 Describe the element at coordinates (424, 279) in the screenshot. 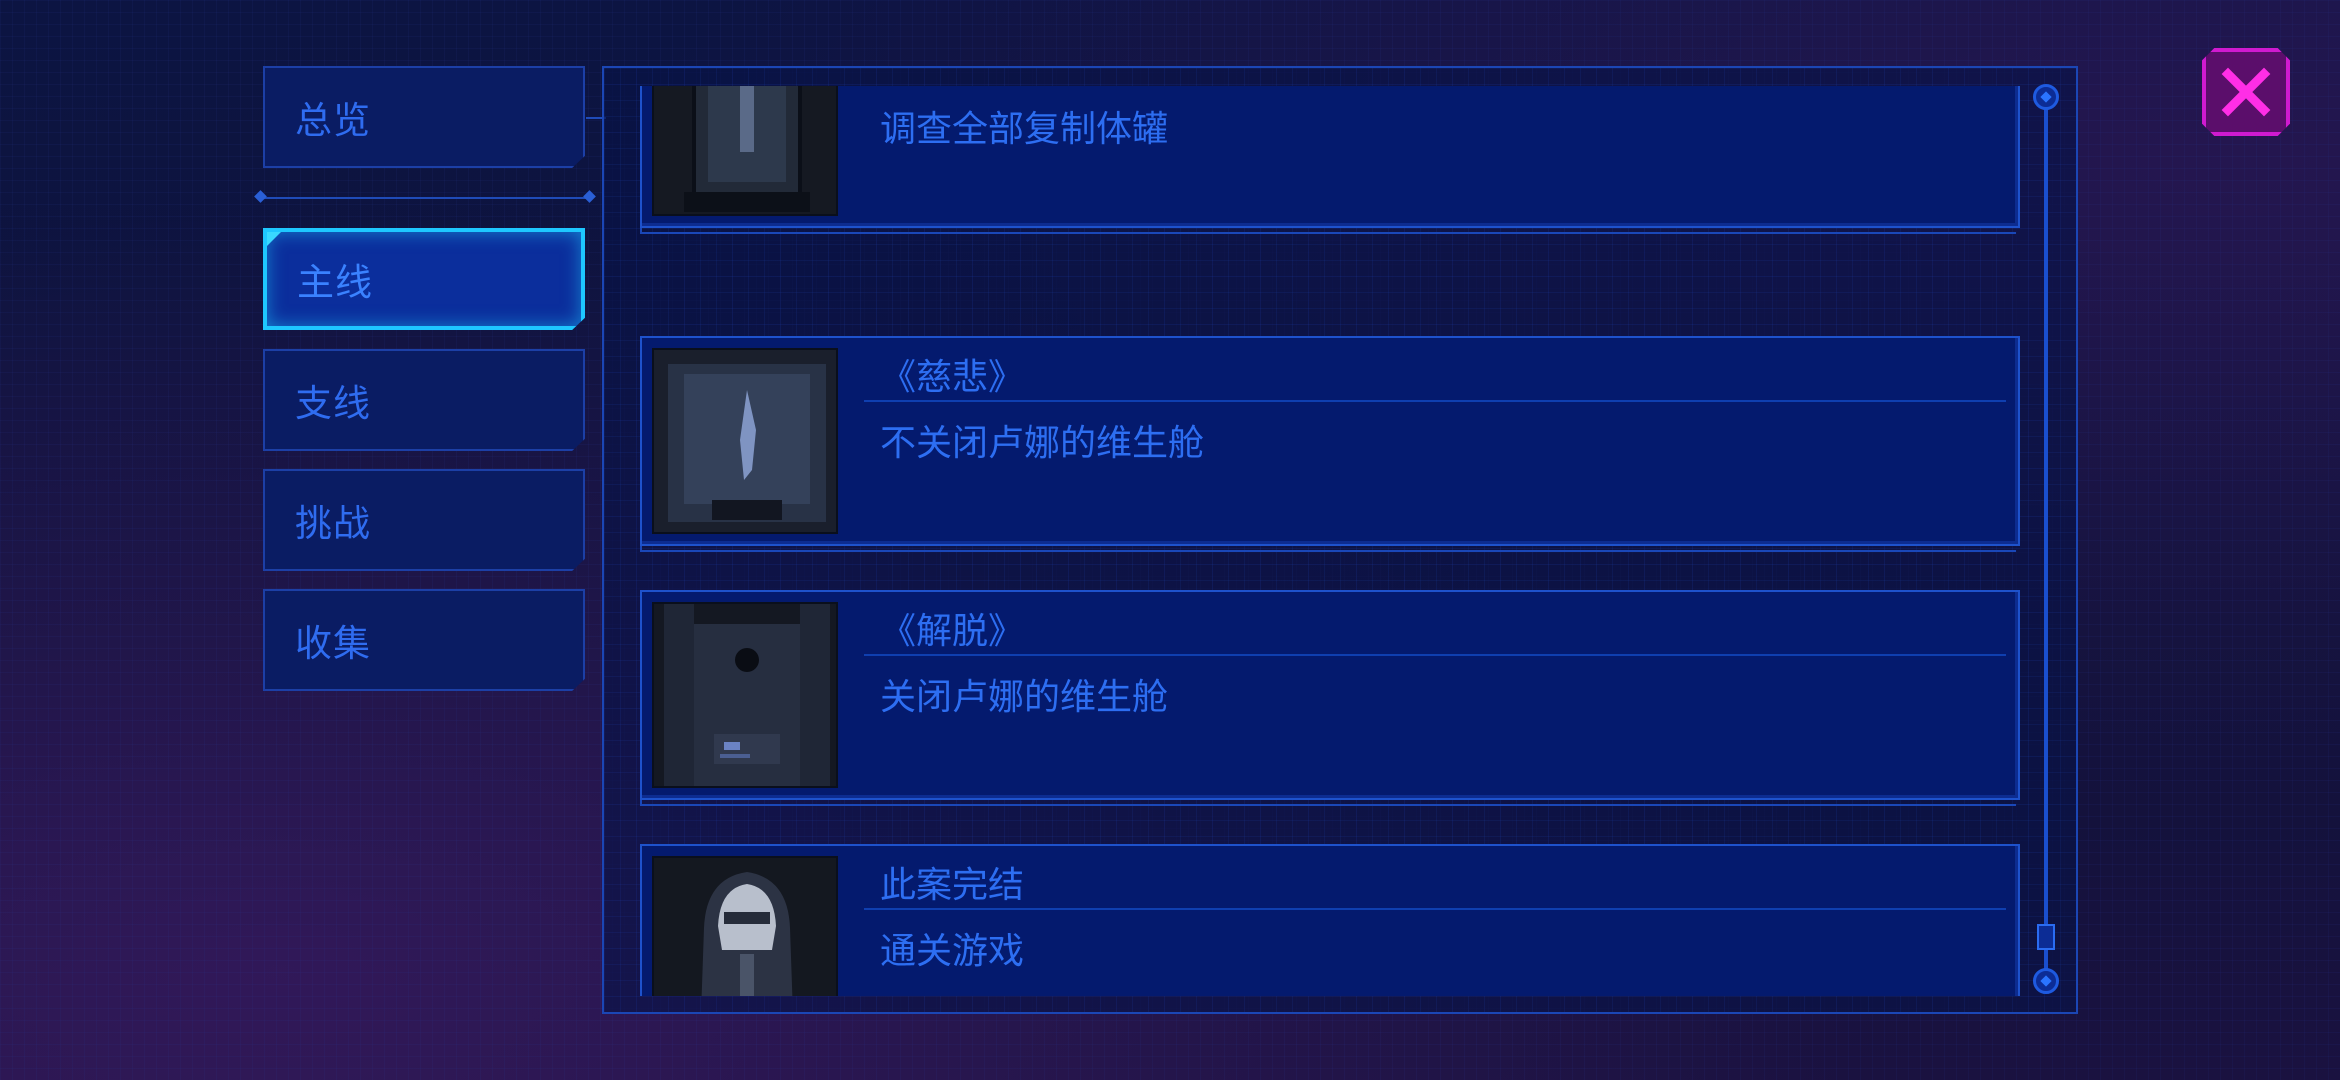

I see `sidebar-item-main-story: 主线` at that location.